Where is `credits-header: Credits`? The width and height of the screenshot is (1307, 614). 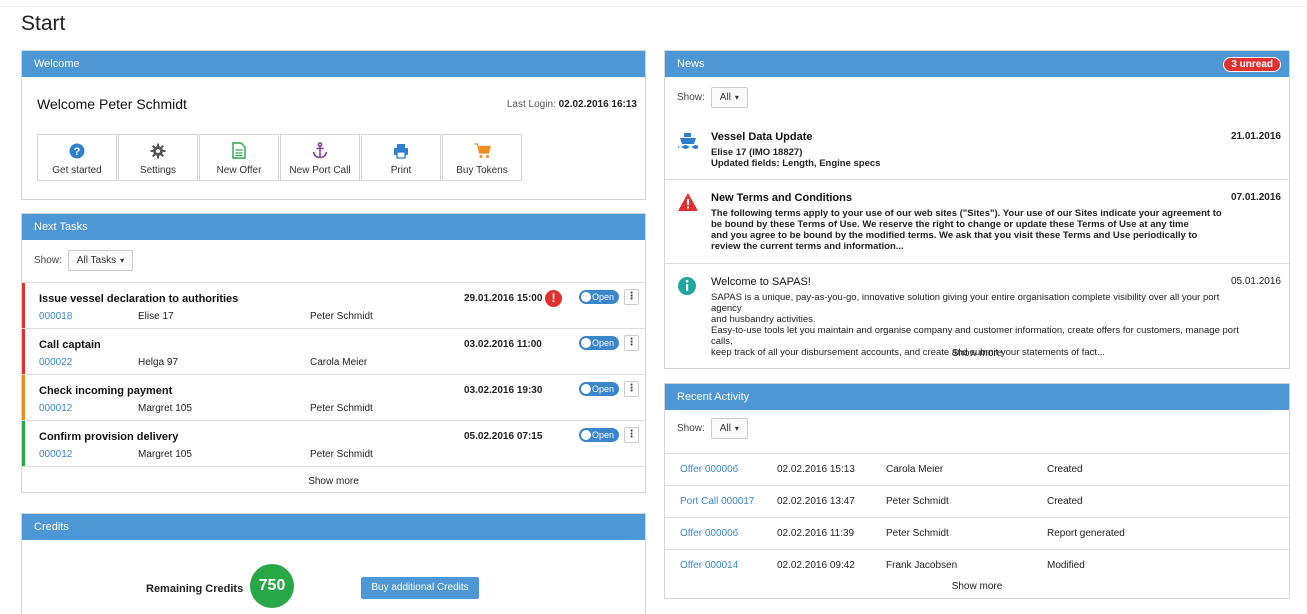
credits-header: Credits is located at coordinates (333, 527).